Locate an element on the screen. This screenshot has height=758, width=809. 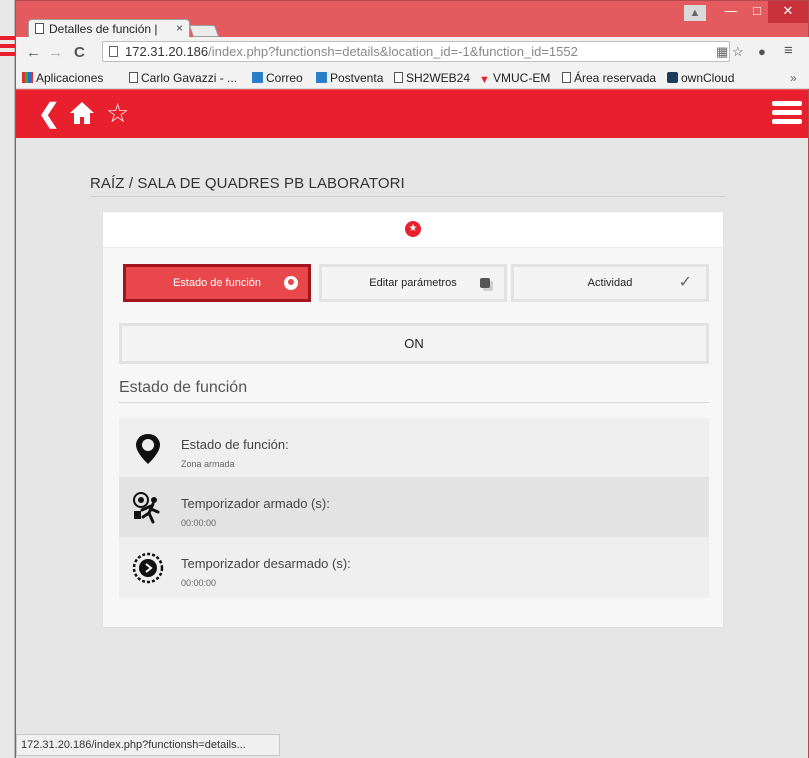
bookmark-label: Área reservada is located at coordinates (615, 78).